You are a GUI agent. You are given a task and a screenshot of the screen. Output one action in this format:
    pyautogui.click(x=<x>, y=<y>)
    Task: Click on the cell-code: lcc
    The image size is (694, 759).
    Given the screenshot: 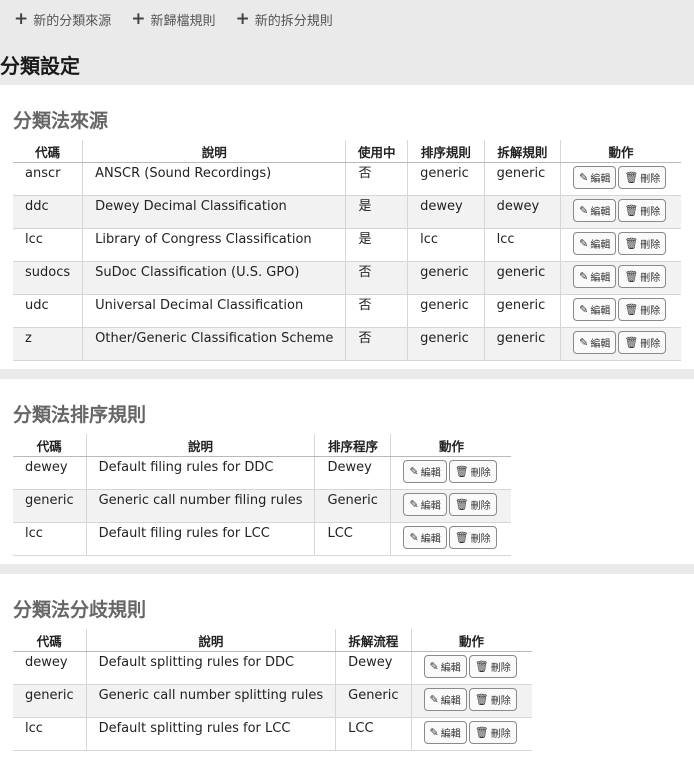 What is the action you would take?
    pyautogui.click(x=48, y=245)
    